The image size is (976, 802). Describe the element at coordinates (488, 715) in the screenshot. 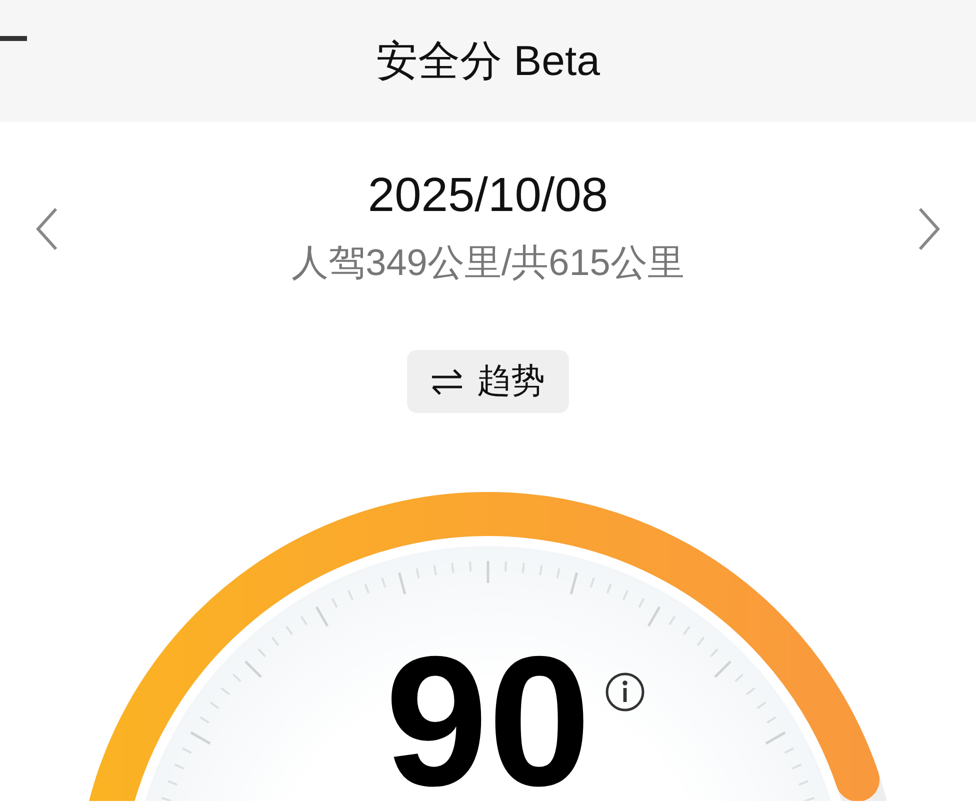

I see `safety-score: 90` at that location.